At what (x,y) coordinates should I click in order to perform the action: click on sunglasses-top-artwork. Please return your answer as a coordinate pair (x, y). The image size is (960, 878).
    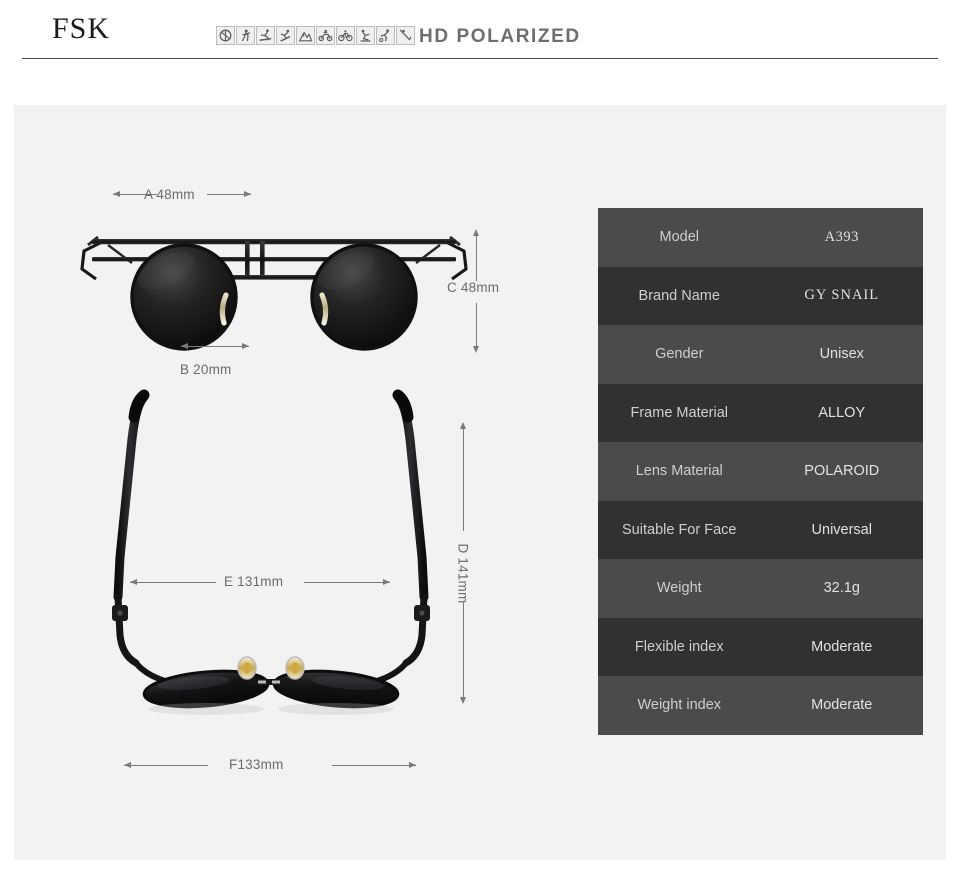
    Looking at the image, I should click on (271, 552).